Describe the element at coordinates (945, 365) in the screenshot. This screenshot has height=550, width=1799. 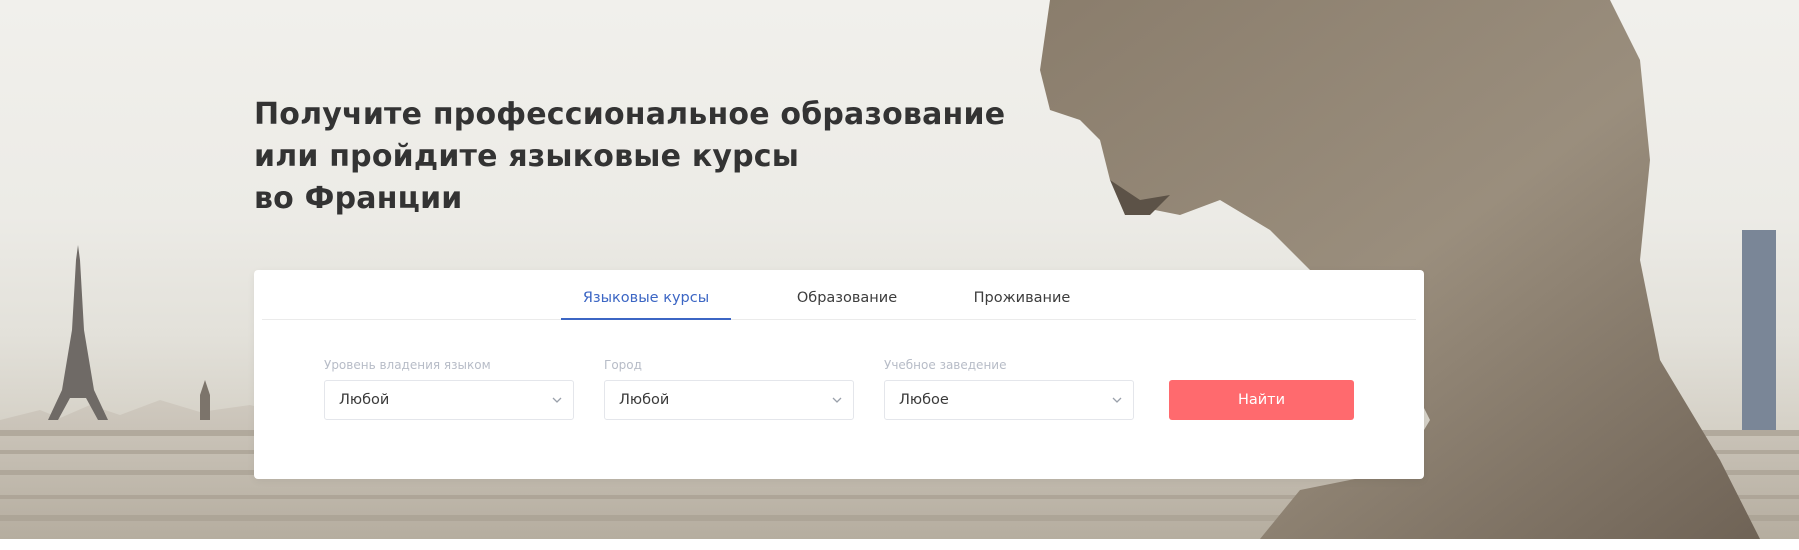
I see `institution-label: Учебное заведение` at that location.